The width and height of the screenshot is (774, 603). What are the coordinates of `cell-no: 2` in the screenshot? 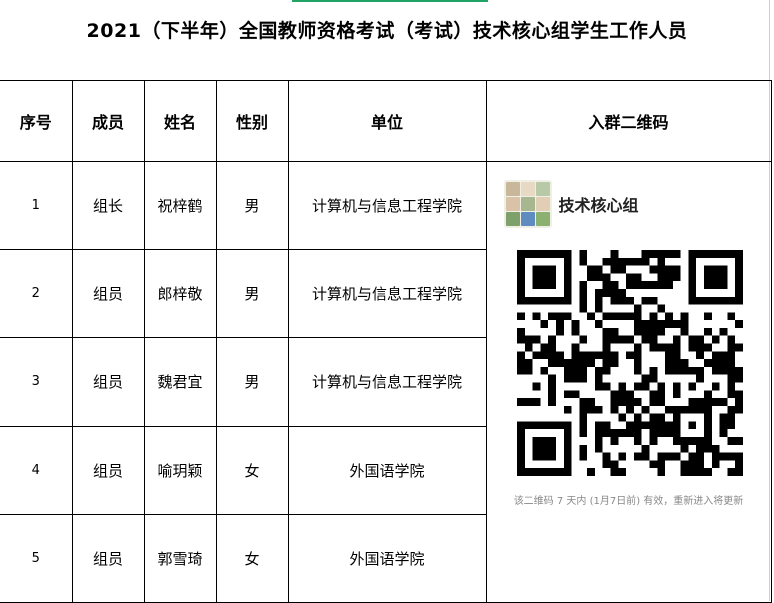 It's located at (36, 294).